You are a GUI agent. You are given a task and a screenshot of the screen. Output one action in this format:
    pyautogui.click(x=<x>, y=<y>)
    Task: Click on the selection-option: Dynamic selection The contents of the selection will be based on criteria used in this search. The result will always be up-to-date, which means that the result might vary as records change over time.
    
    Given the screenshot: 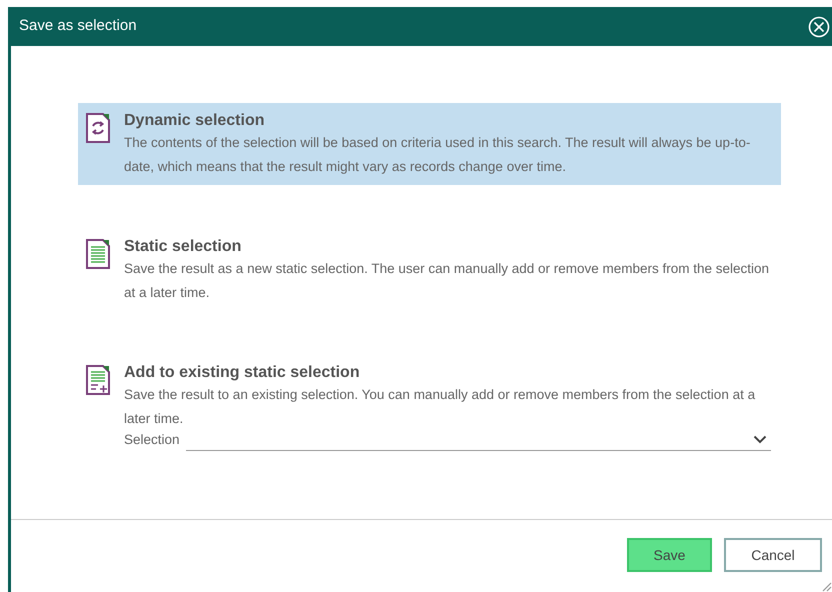 What is the action you would take?
    pyautogui.click(x=429, y=144)
    